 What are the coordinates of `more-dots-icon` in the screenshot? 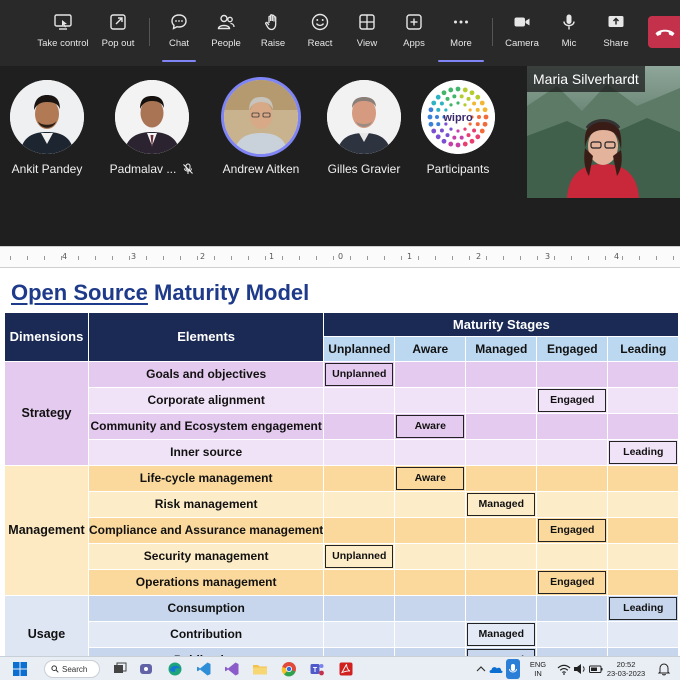 It's located at (461, 22).